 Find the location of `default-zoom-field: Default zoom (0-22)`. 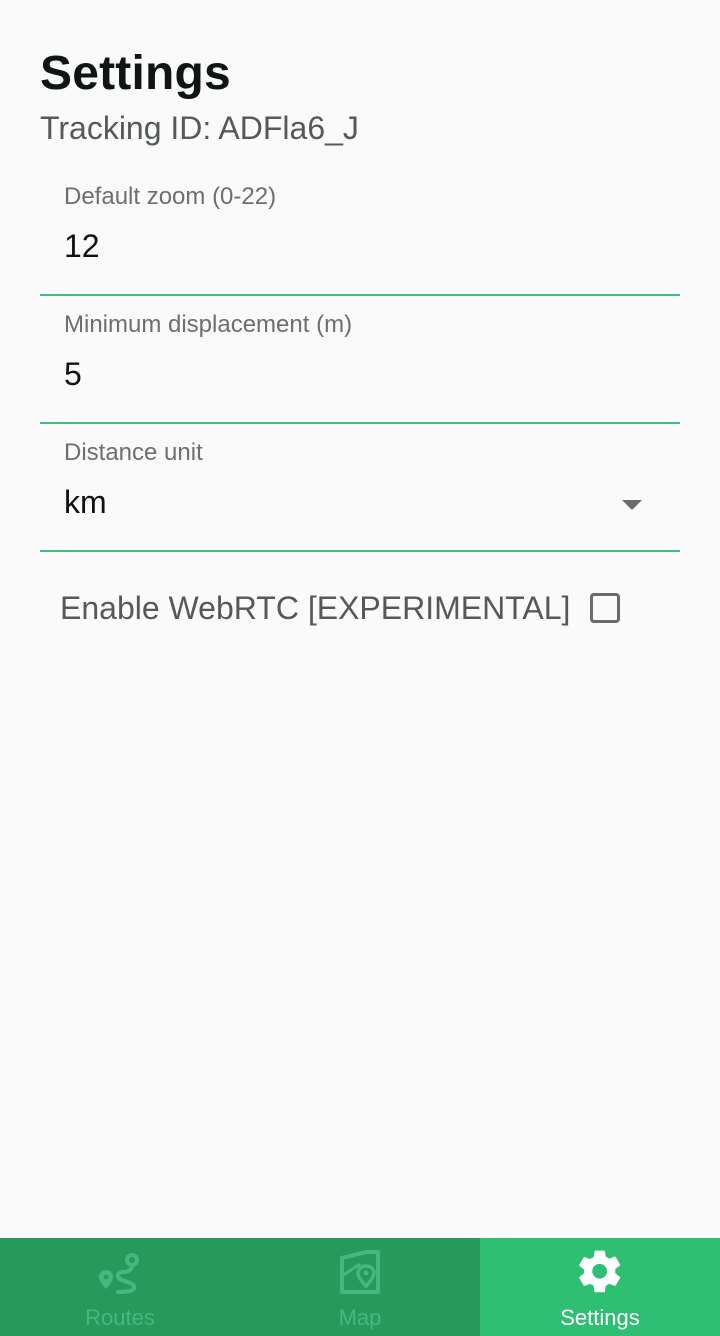

default-zoom-field: Default zoom (0-22) is located at coordinates (360, 232).